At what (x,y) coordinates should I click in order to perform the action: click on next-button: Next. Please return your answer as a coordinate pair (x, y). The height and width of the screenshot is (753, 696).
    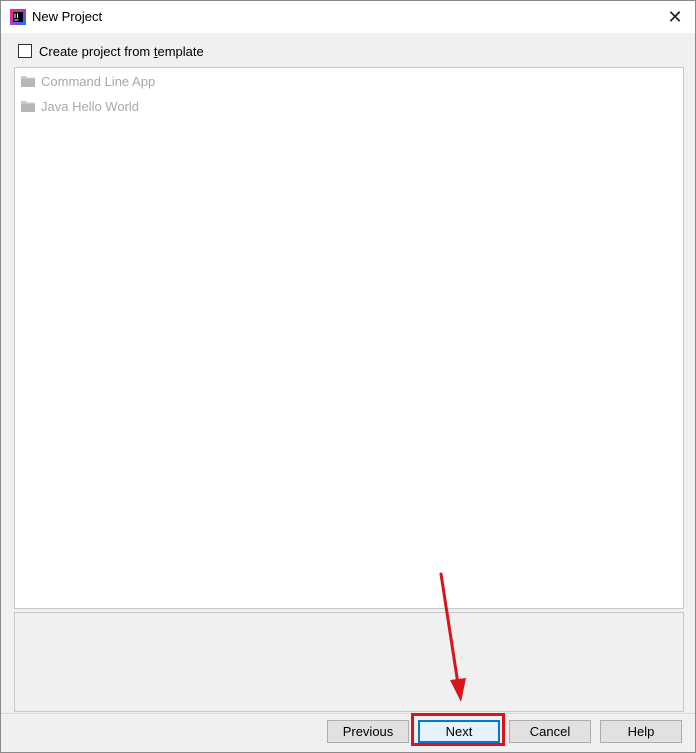
    Looking at the image, I should click on (459, 731).